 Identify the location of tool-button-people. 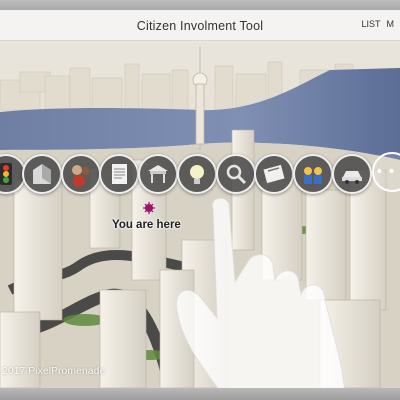
(81, 174).